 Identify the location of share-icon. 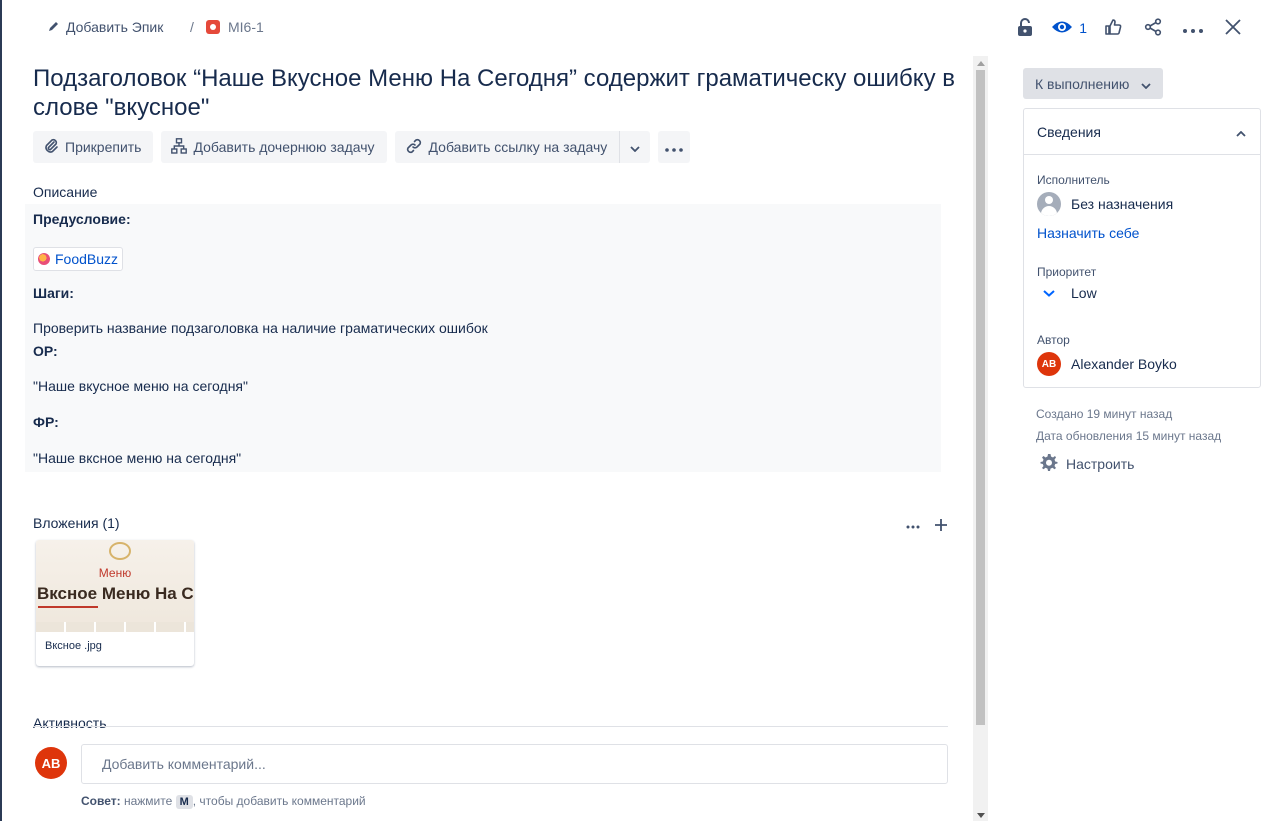
(1153, 28).